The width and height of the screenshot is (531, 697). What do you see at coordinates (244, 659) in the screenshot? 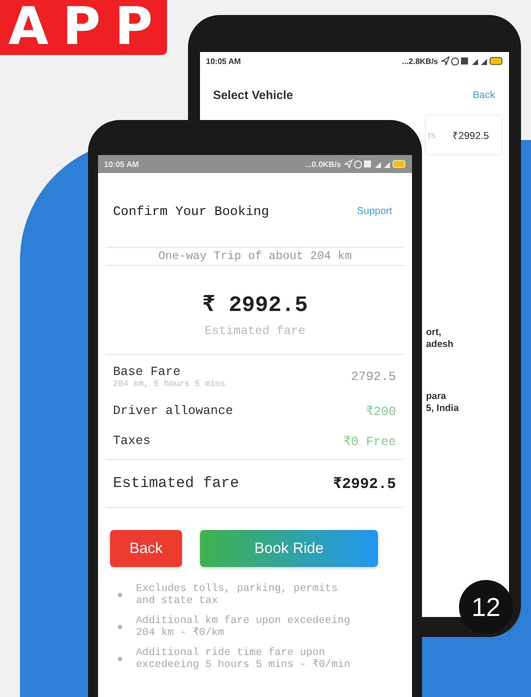
I see `note-text: Additional ride time fare upon excedeeing 5 hours 5 mins - ₹0/min` at bounding box center [244, 659].